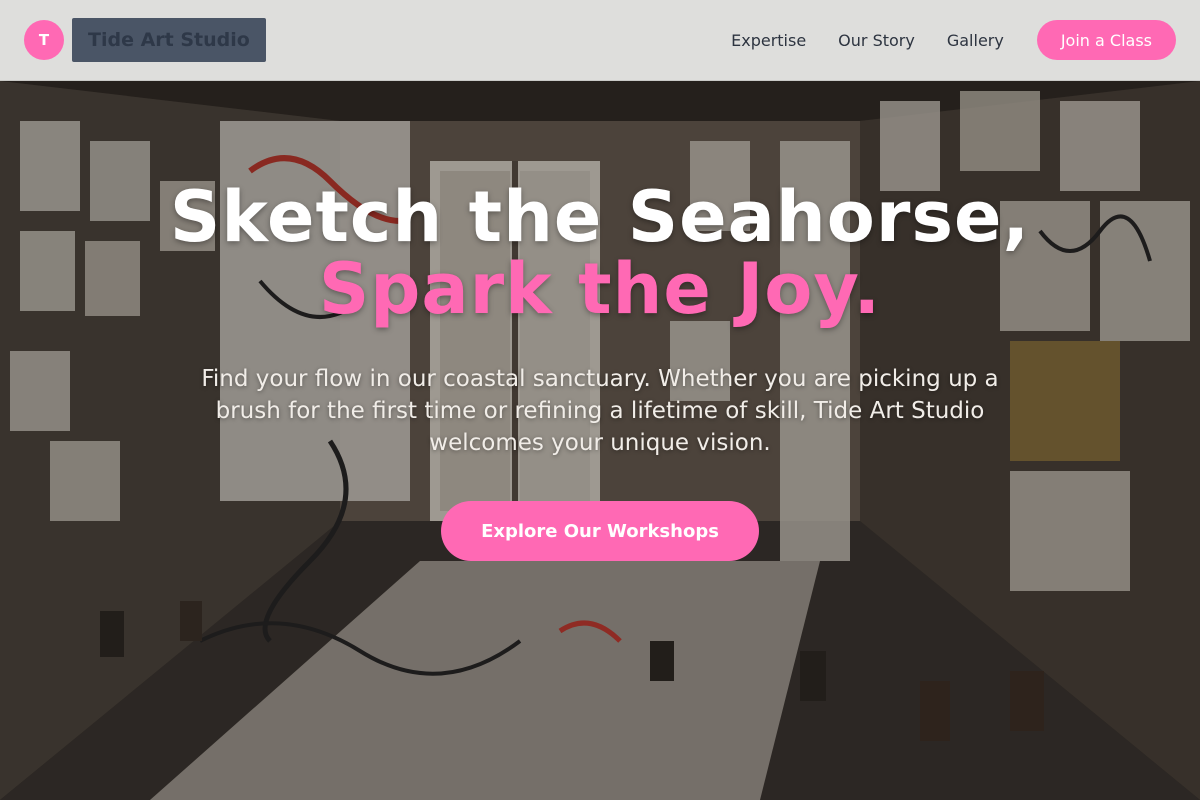 The image size is (1200, 800). Describe the element at coordinates (600, 289) in the screenshot. I see `headline-accent: Spark the Joy.` at that location.